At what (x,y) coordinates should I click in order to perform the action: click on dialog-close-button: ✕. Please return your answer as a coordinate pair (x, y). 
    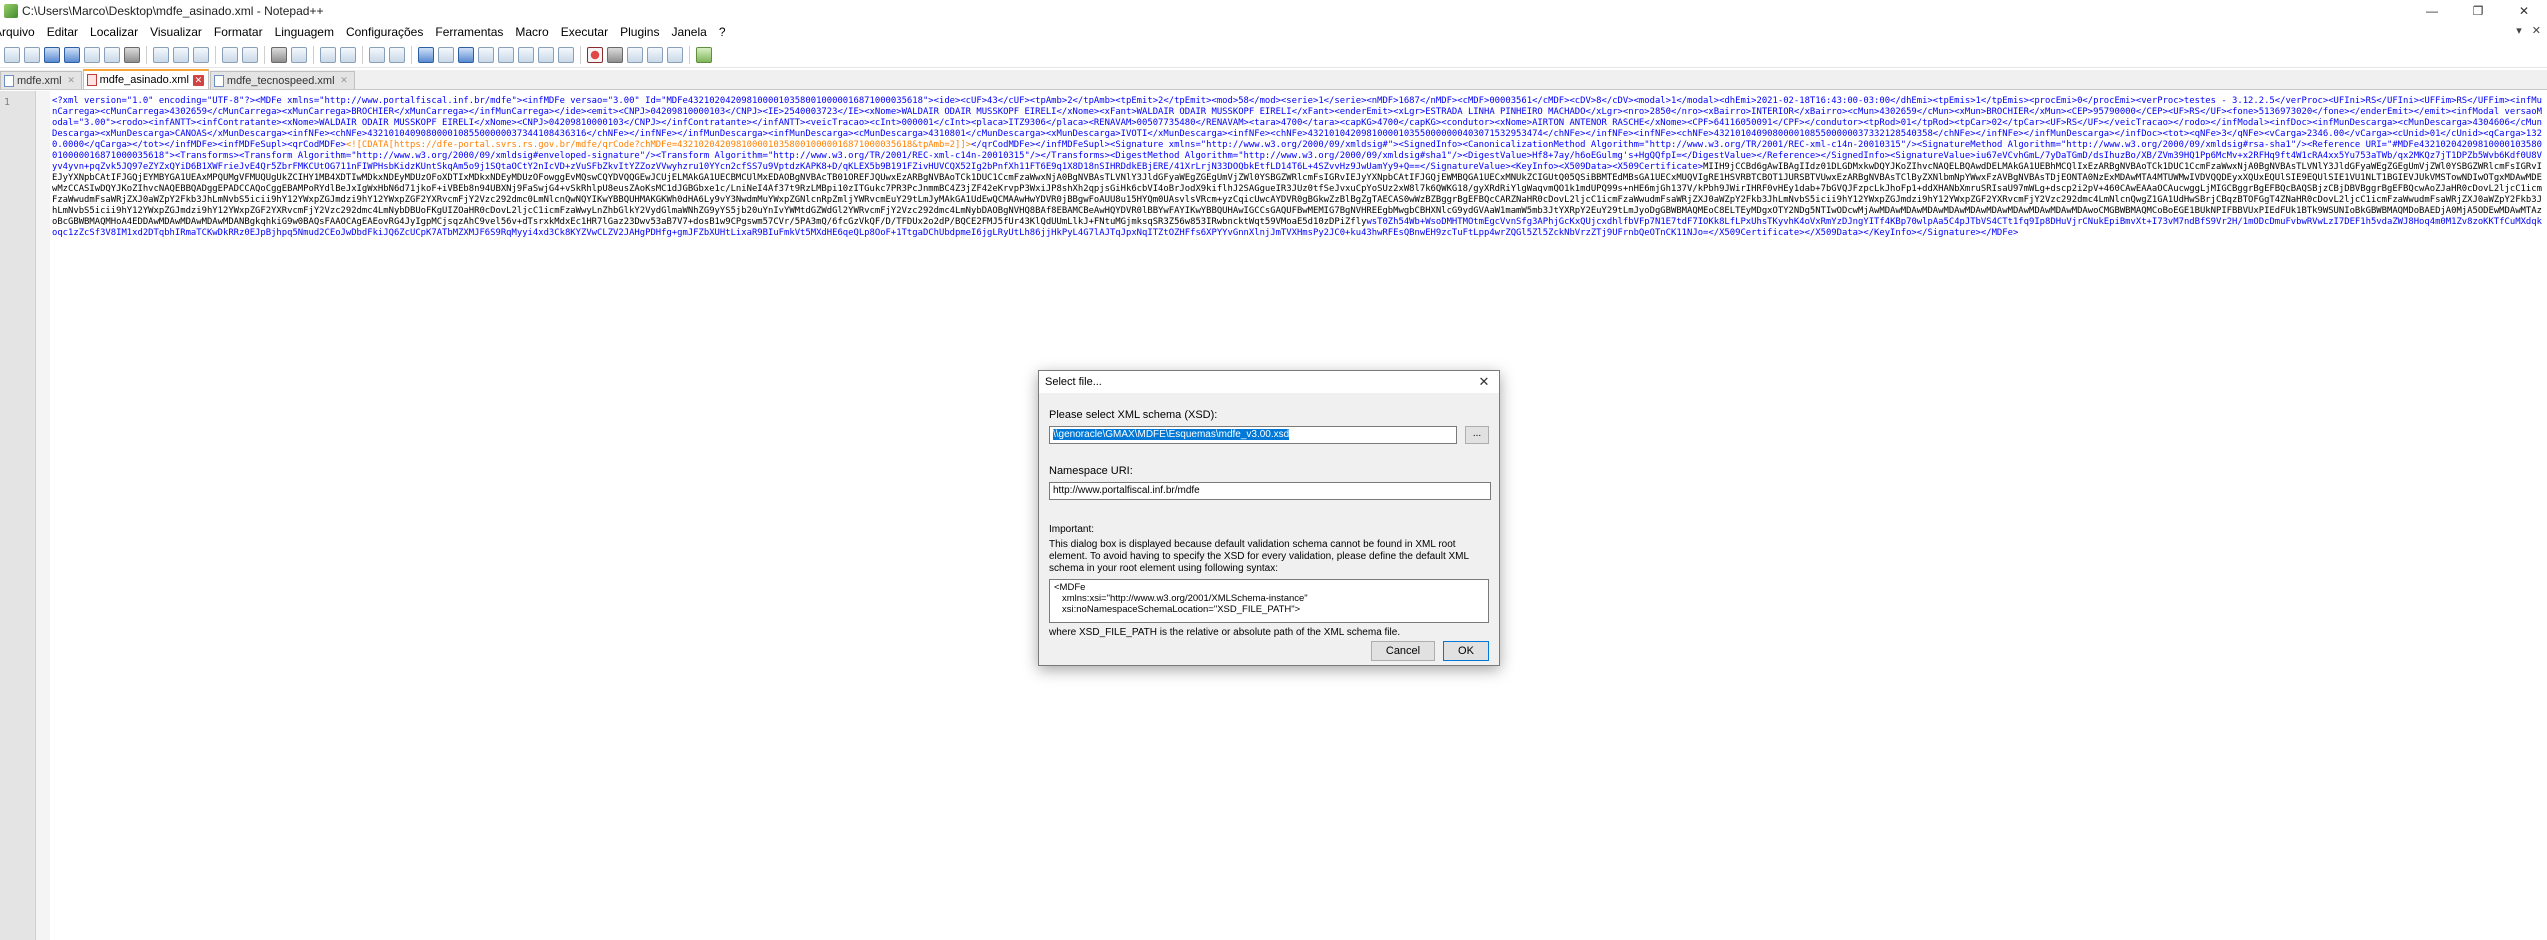
    Looking at the image, I should click on (1484, 382).